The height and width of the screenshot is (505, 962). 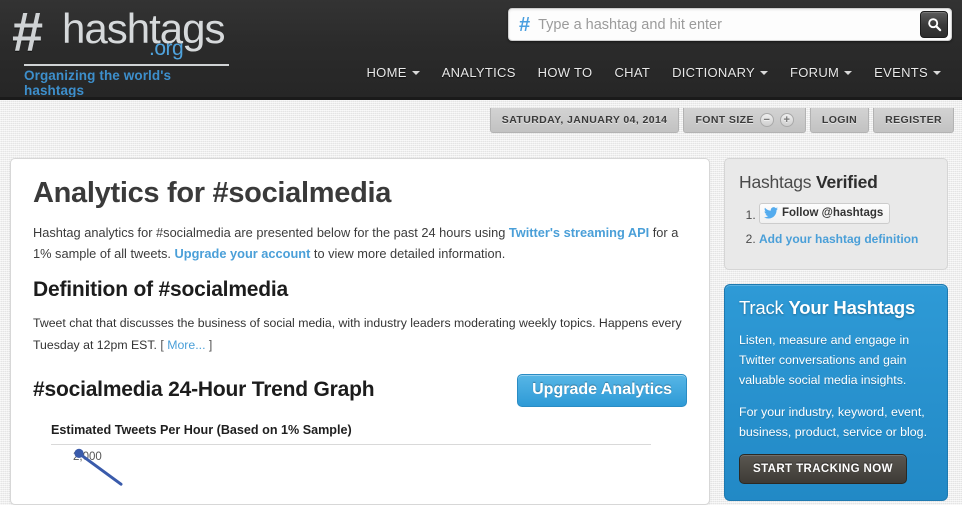 I want to click on promo-title: Track Your Hashtags, so click(x=836, y=308).